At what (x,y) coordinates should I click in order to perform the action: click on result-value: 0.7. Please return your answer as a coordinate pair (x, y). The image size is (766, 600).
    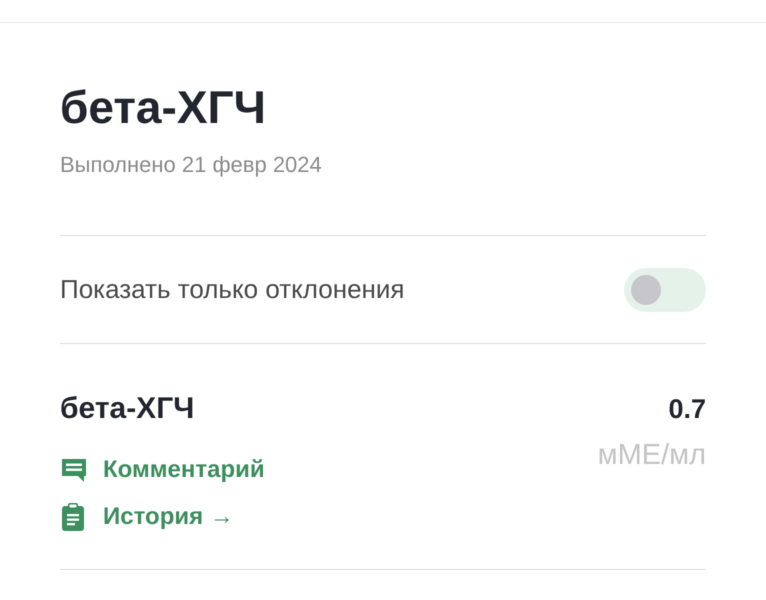
    Looking at the image, I should click on (687, 409).